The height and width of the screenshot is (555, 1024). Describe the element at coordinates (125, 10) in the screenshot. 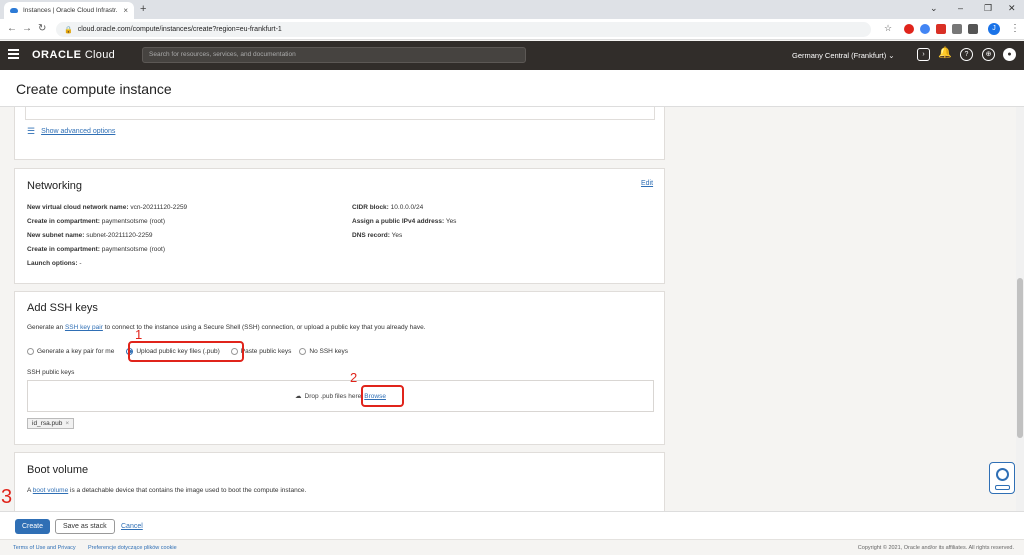

I see `close-tab-icon: ×` at that location.